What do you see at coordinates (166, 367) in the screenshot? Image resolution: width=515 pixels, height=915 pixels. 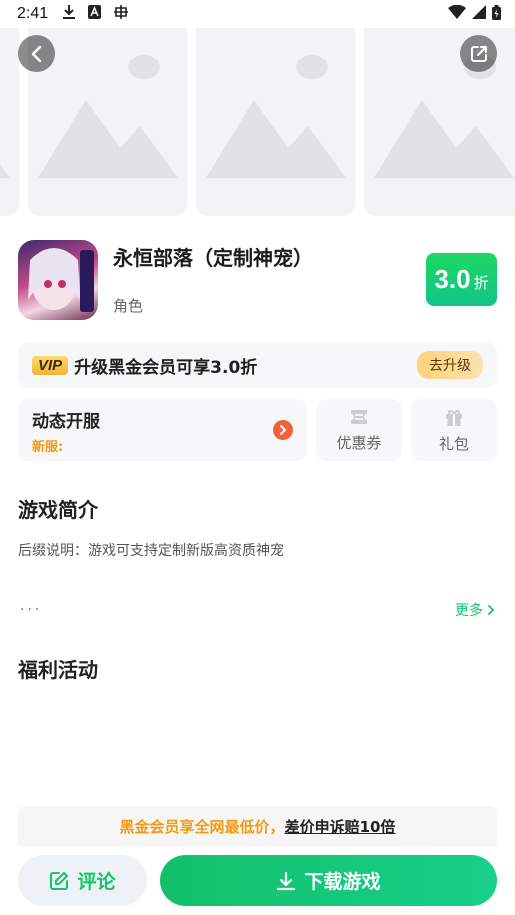 I see `vip-text: 升级黑金会员可享3.0折` at bounding box center [166, 367].